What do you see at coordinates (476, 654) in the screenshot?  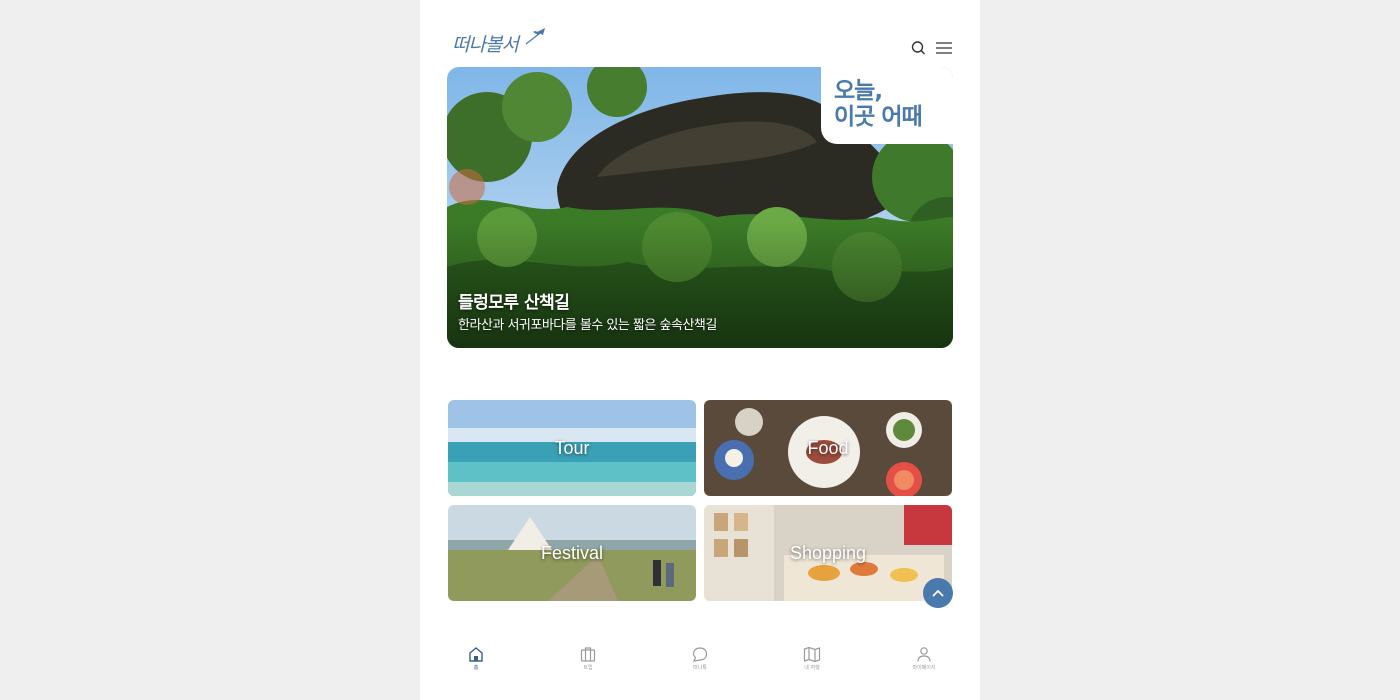 I see `home-icon` at bounding box center [476, 654].